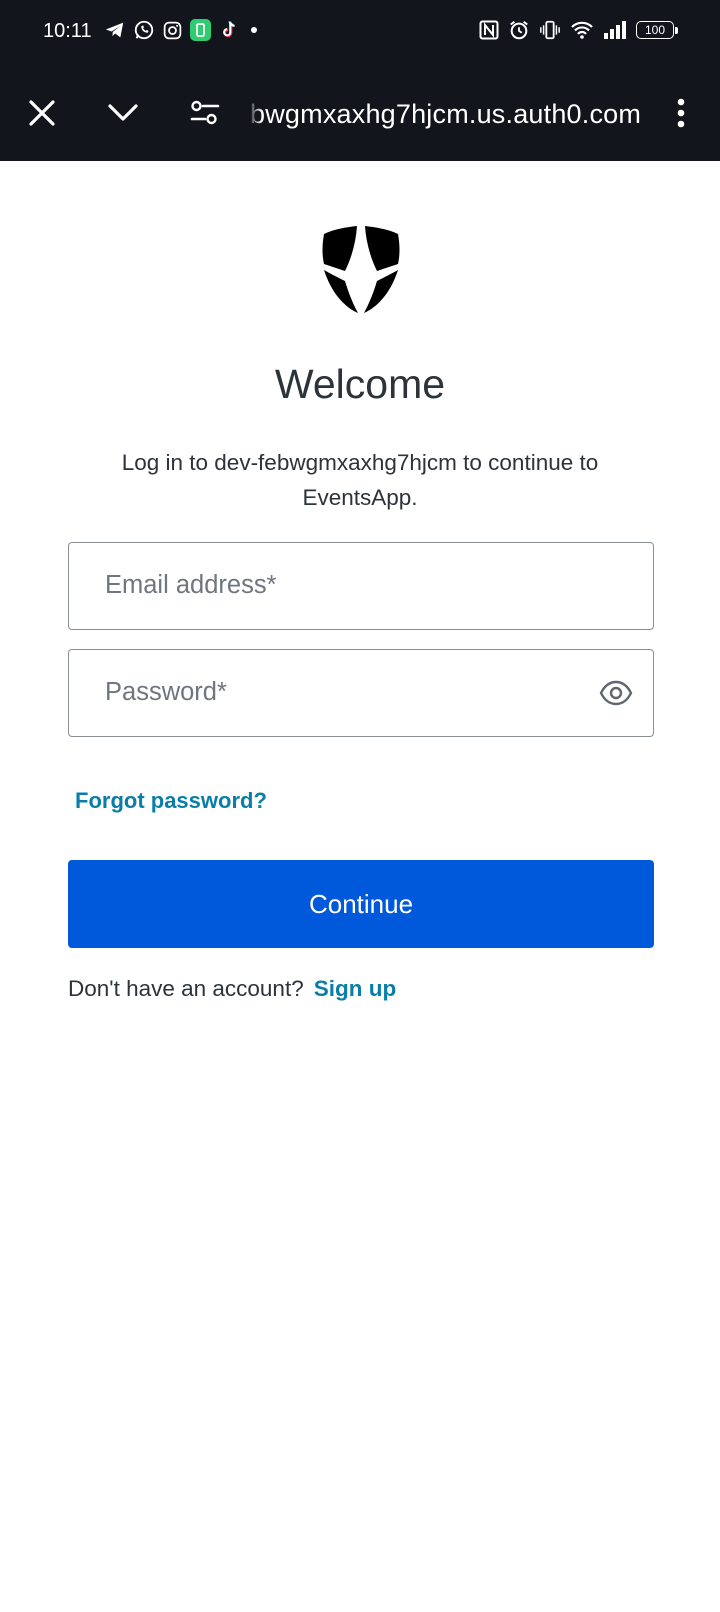 The width and height of the screenshot is (720, 1612). What do you see at coordinates (355, 988) in the screenshot?
I see `sign-up-link: Sign up` at bounding box center [355, 988].